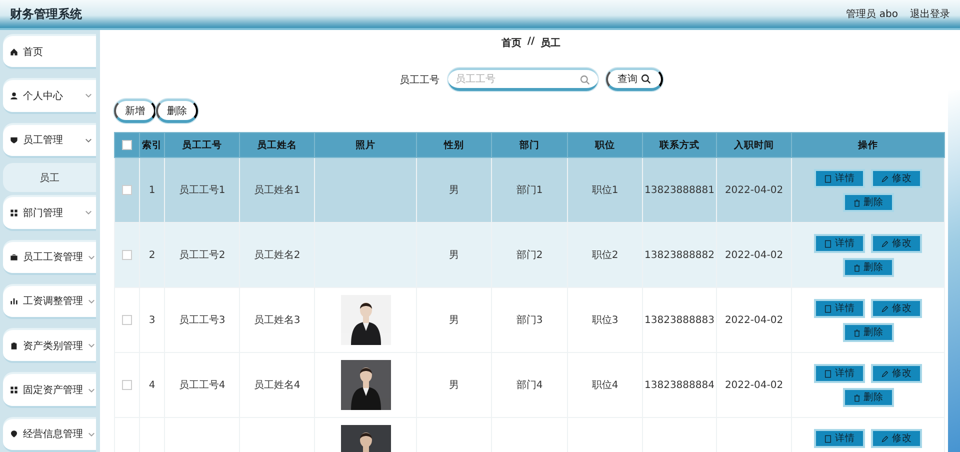 This screenshot has height=452, width=960. I want to click on search-icon, so click(645, 79).